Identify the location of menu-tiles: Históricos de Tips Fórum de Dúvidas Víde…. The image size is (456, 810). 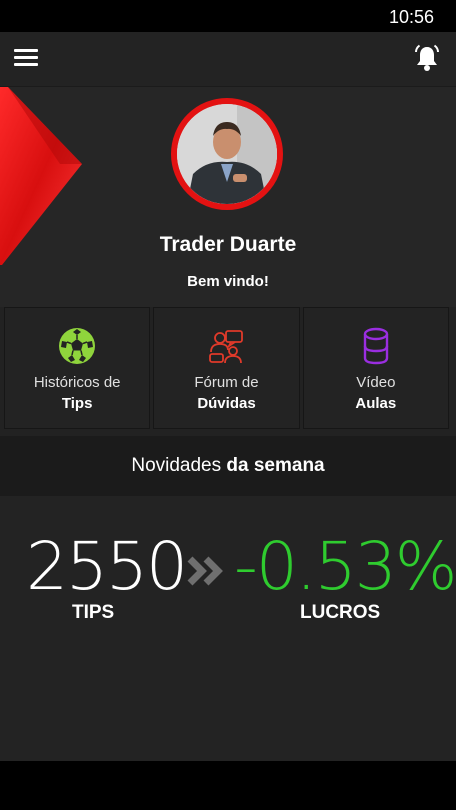
(226, 368).